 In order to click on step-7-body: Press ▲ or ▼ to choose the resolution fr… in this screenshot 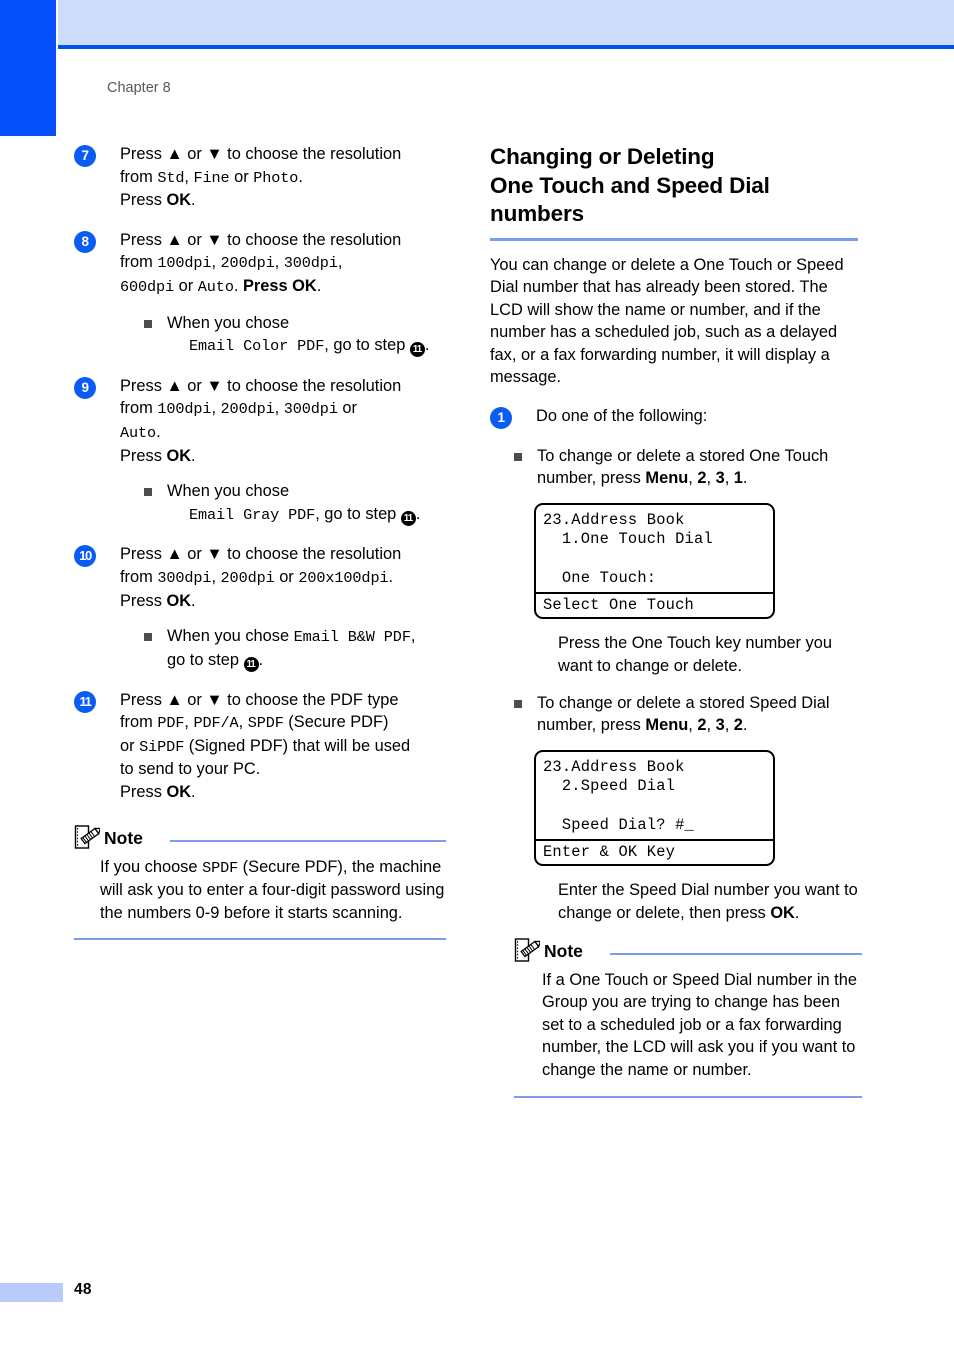, I will do `click(283, 177)`.